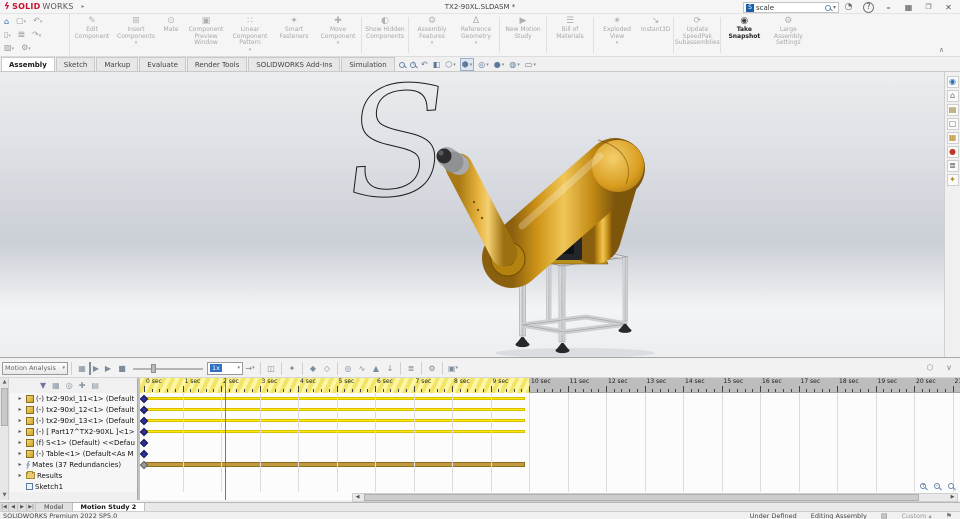  I want to click on search-box: S scale ▾, so click(791, 7).